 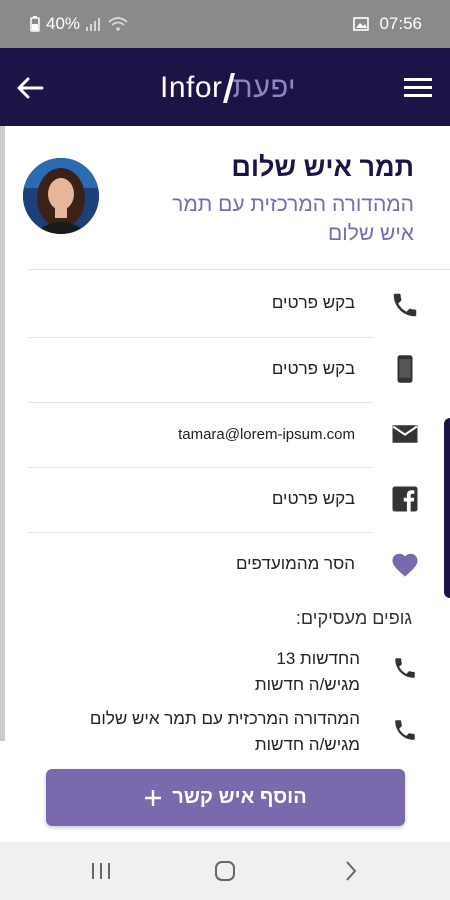 What do you see at coordinates (228, 88) in the screenshot?
I see `app-logo: Infor יפעת` at bounding box center [228, 88].